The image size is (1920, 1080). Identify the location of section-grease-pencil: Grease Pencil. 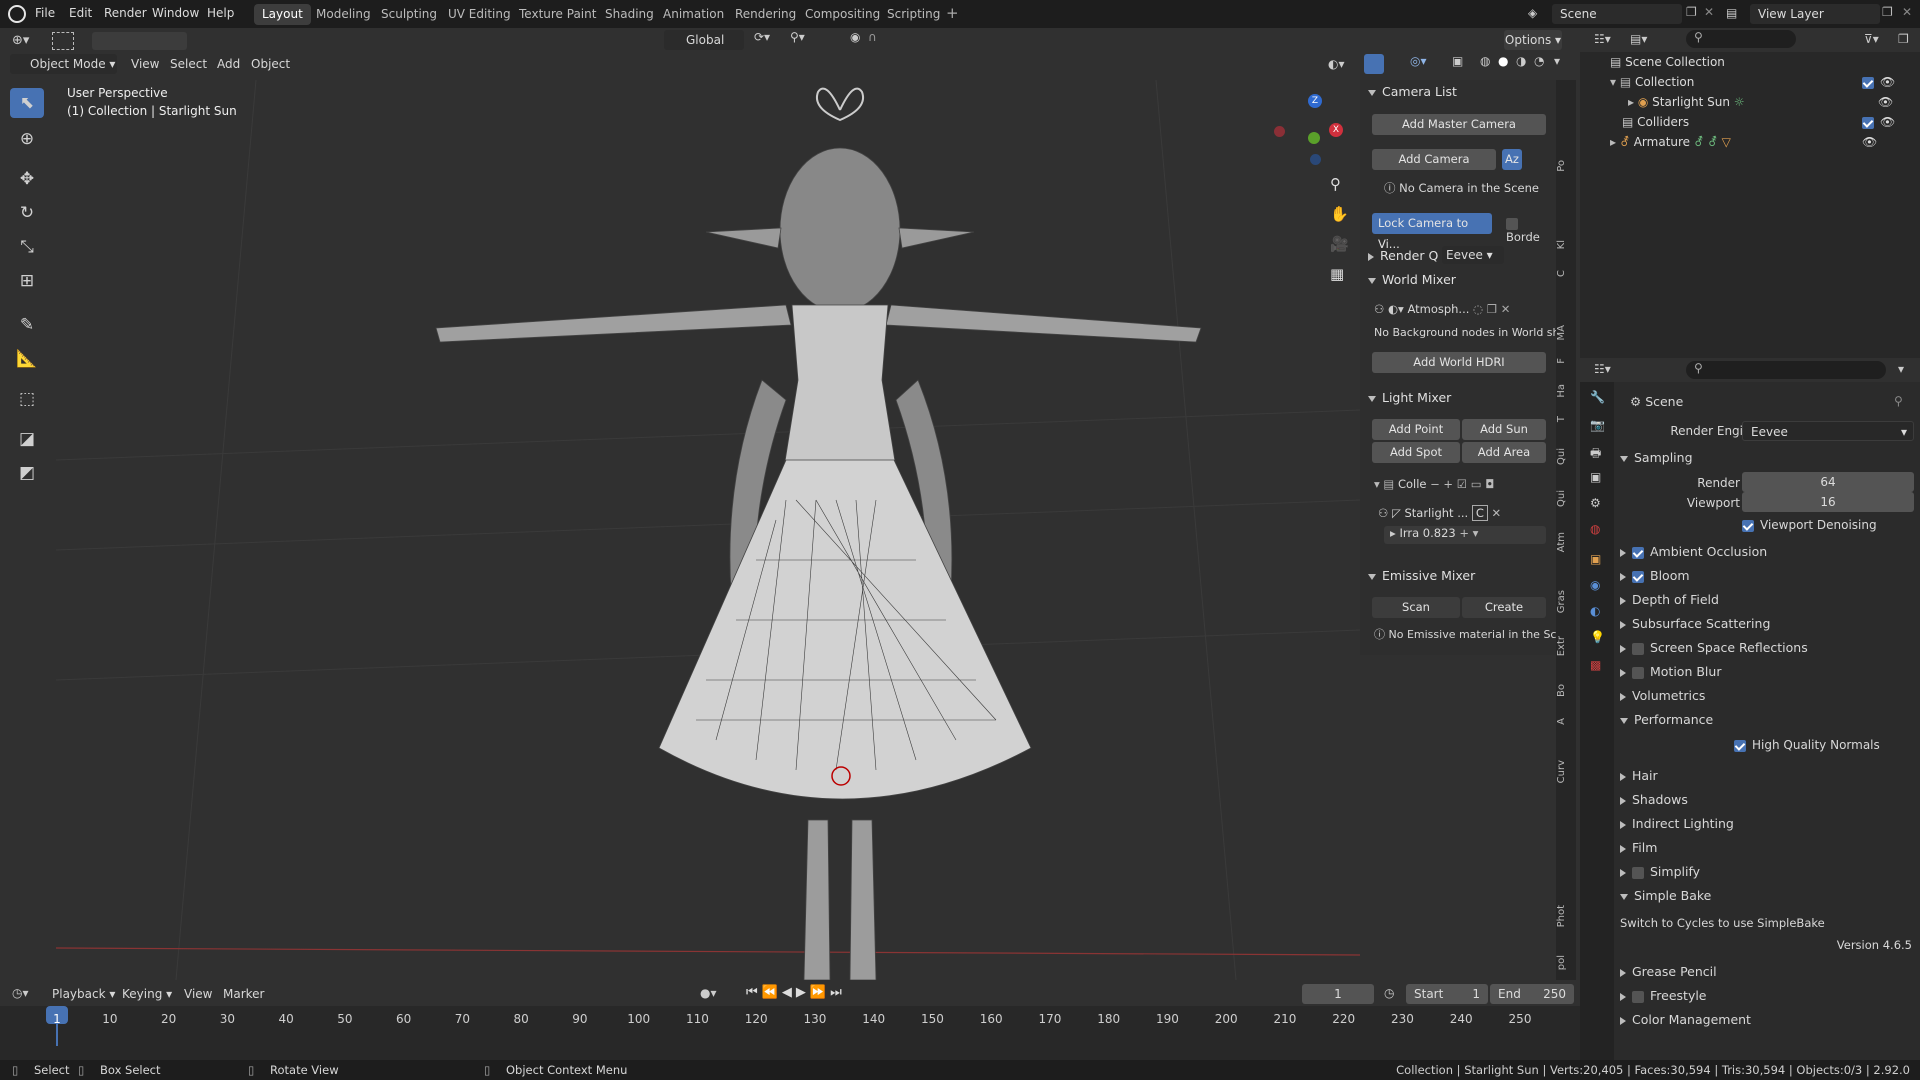
(1668, 971).